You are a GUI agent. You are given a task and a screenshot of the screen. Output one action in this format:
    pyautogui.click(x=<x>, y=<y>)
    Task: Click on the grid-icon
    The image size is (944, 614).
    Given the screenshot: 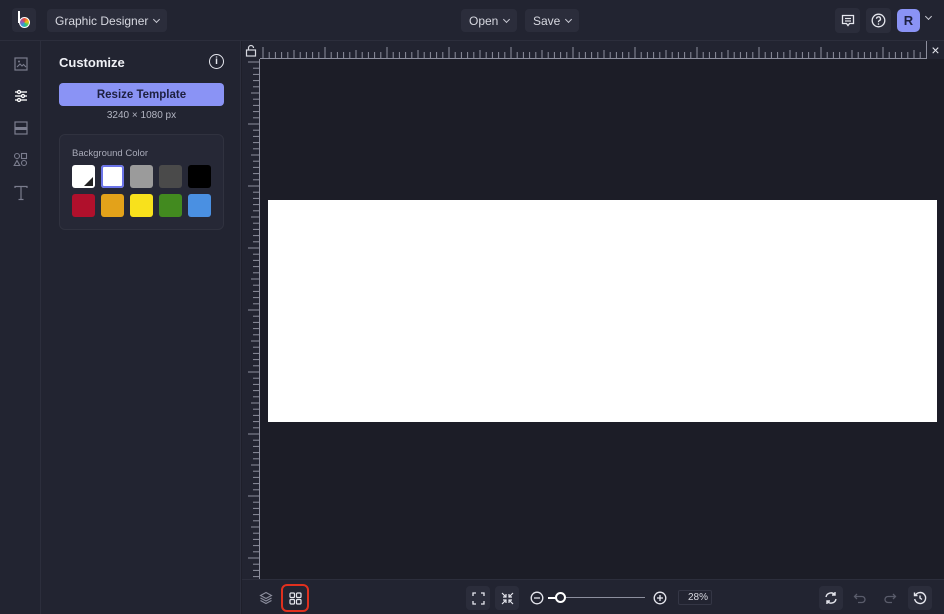 What is the action you would take?
    pyautogui.click(x=295, y=598)
    